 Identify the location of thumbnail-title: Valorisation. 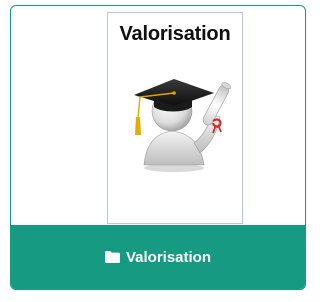
(175, 34).